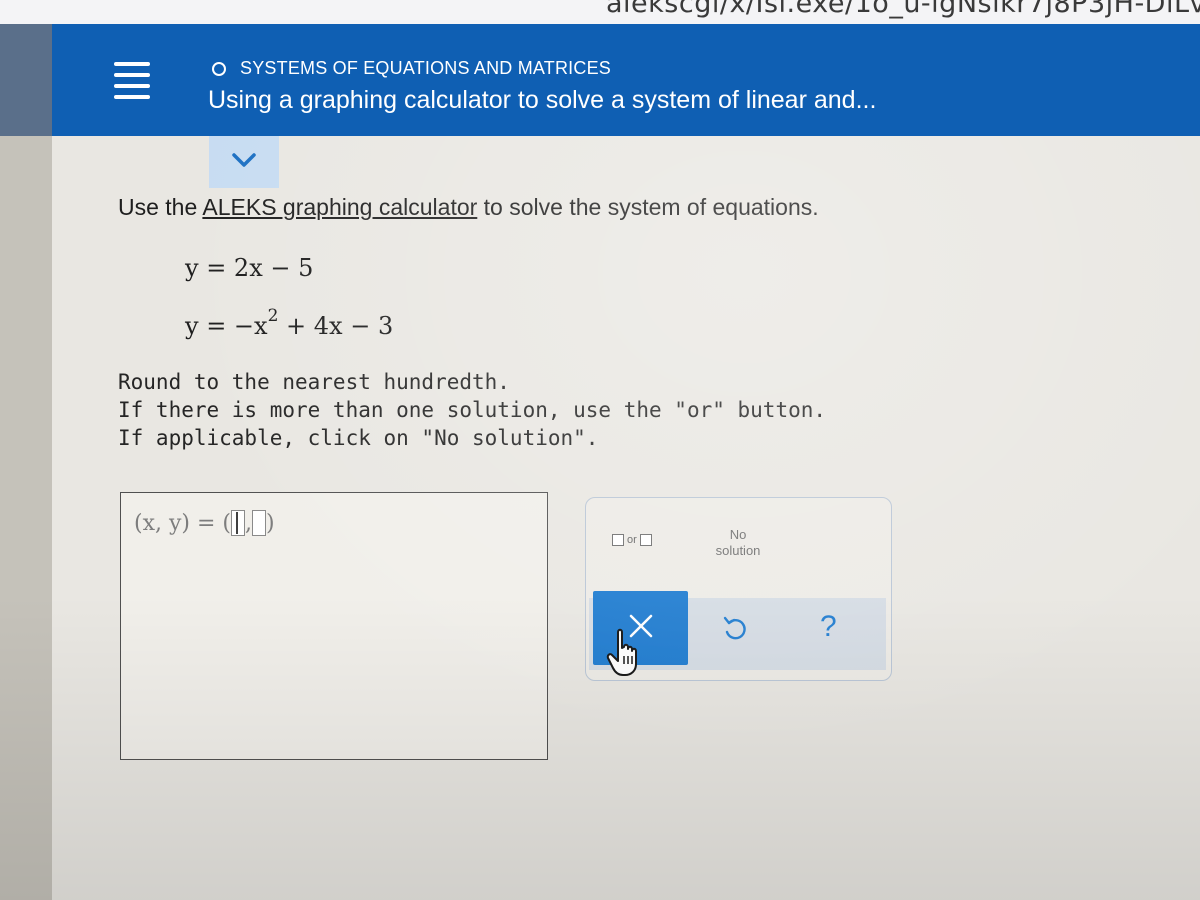 The image size is (1200, 900). What do you see at coordinates (735, 629) in the screenshot?
I see `undo-icon` at bounding box center [735, 629].